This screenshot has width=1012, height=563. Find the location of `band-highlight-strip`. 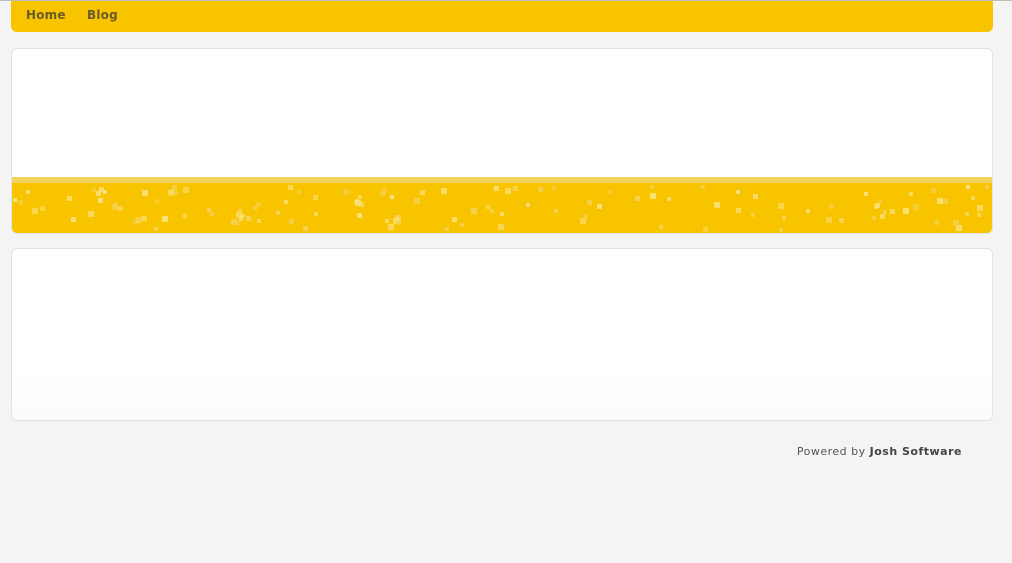

band-highlight-strip is located at coordinates (502, 180).